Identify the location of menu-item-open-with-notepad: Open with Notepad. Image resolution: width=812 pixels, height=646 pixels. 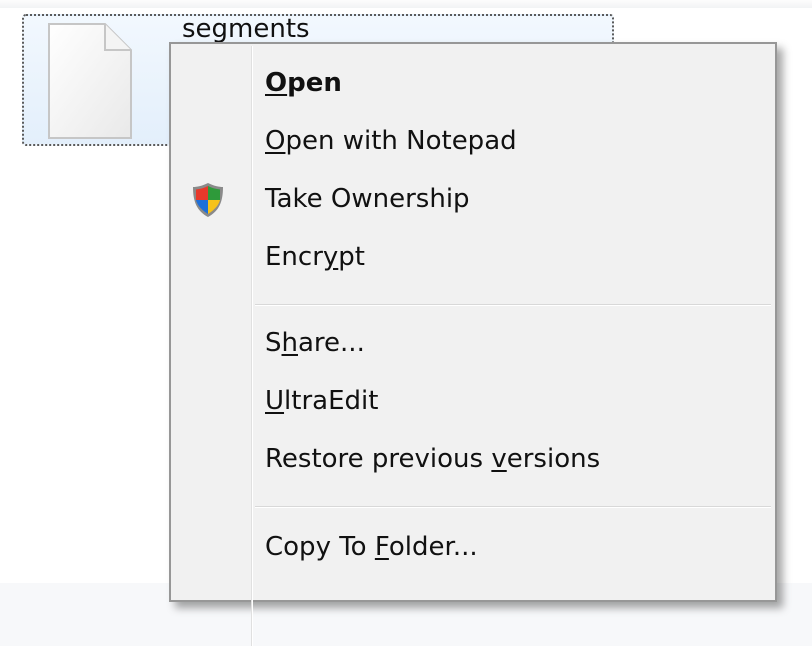
(473, 141).